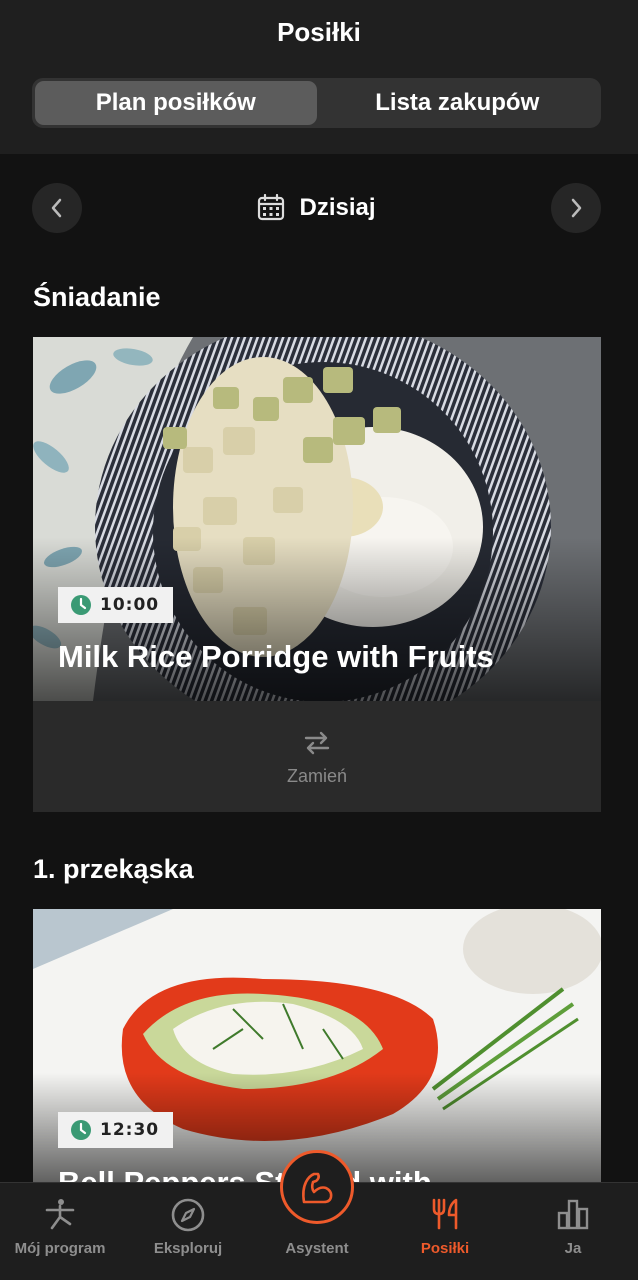  Describe the element at coordinates (60, 1248) in the screenshot. I see `tab-label: Mój program` at that location.